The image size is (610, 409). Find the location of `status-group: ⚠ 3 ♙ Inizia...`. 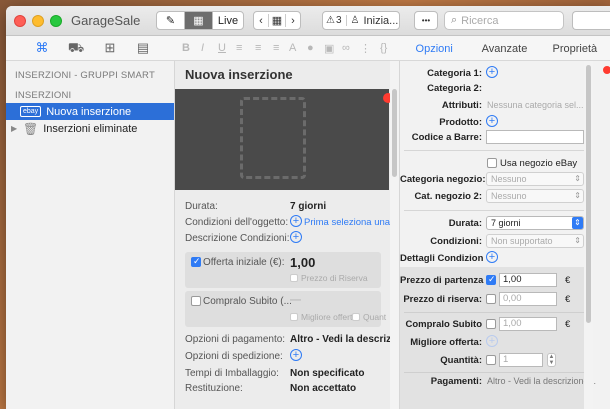

status-group: ⚠ 3 ♙ Inizia... is located at coordinates (361, 20).